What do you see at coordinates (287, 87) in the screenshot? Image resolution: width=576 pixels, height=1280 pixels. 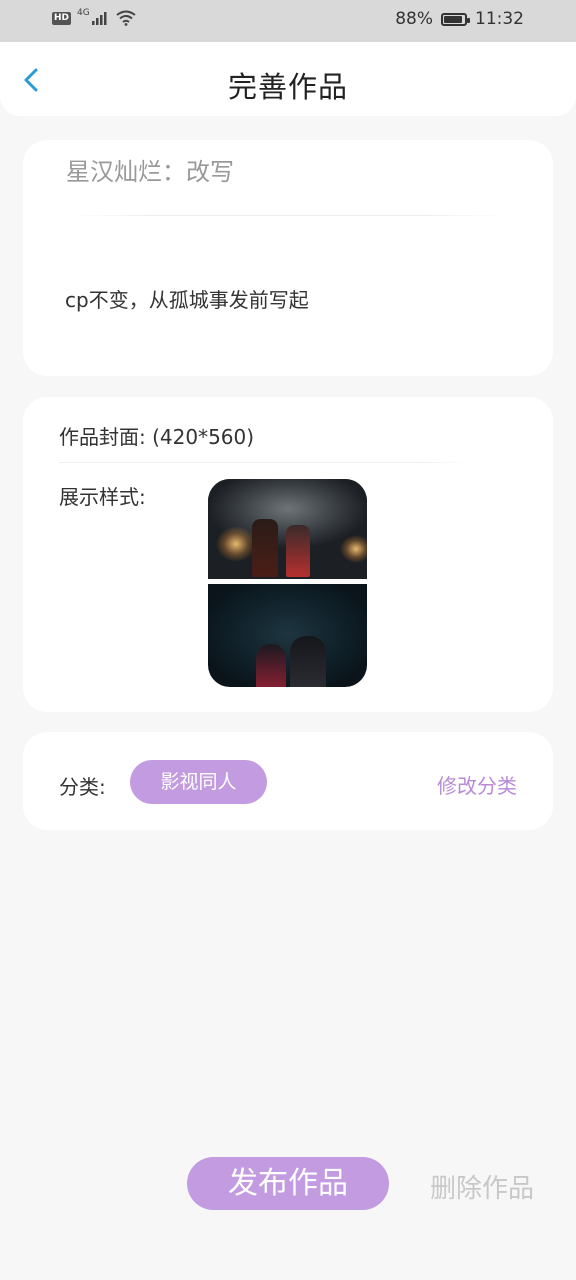 I see `page-title: 完善作品` at bounding box center [287, 87].